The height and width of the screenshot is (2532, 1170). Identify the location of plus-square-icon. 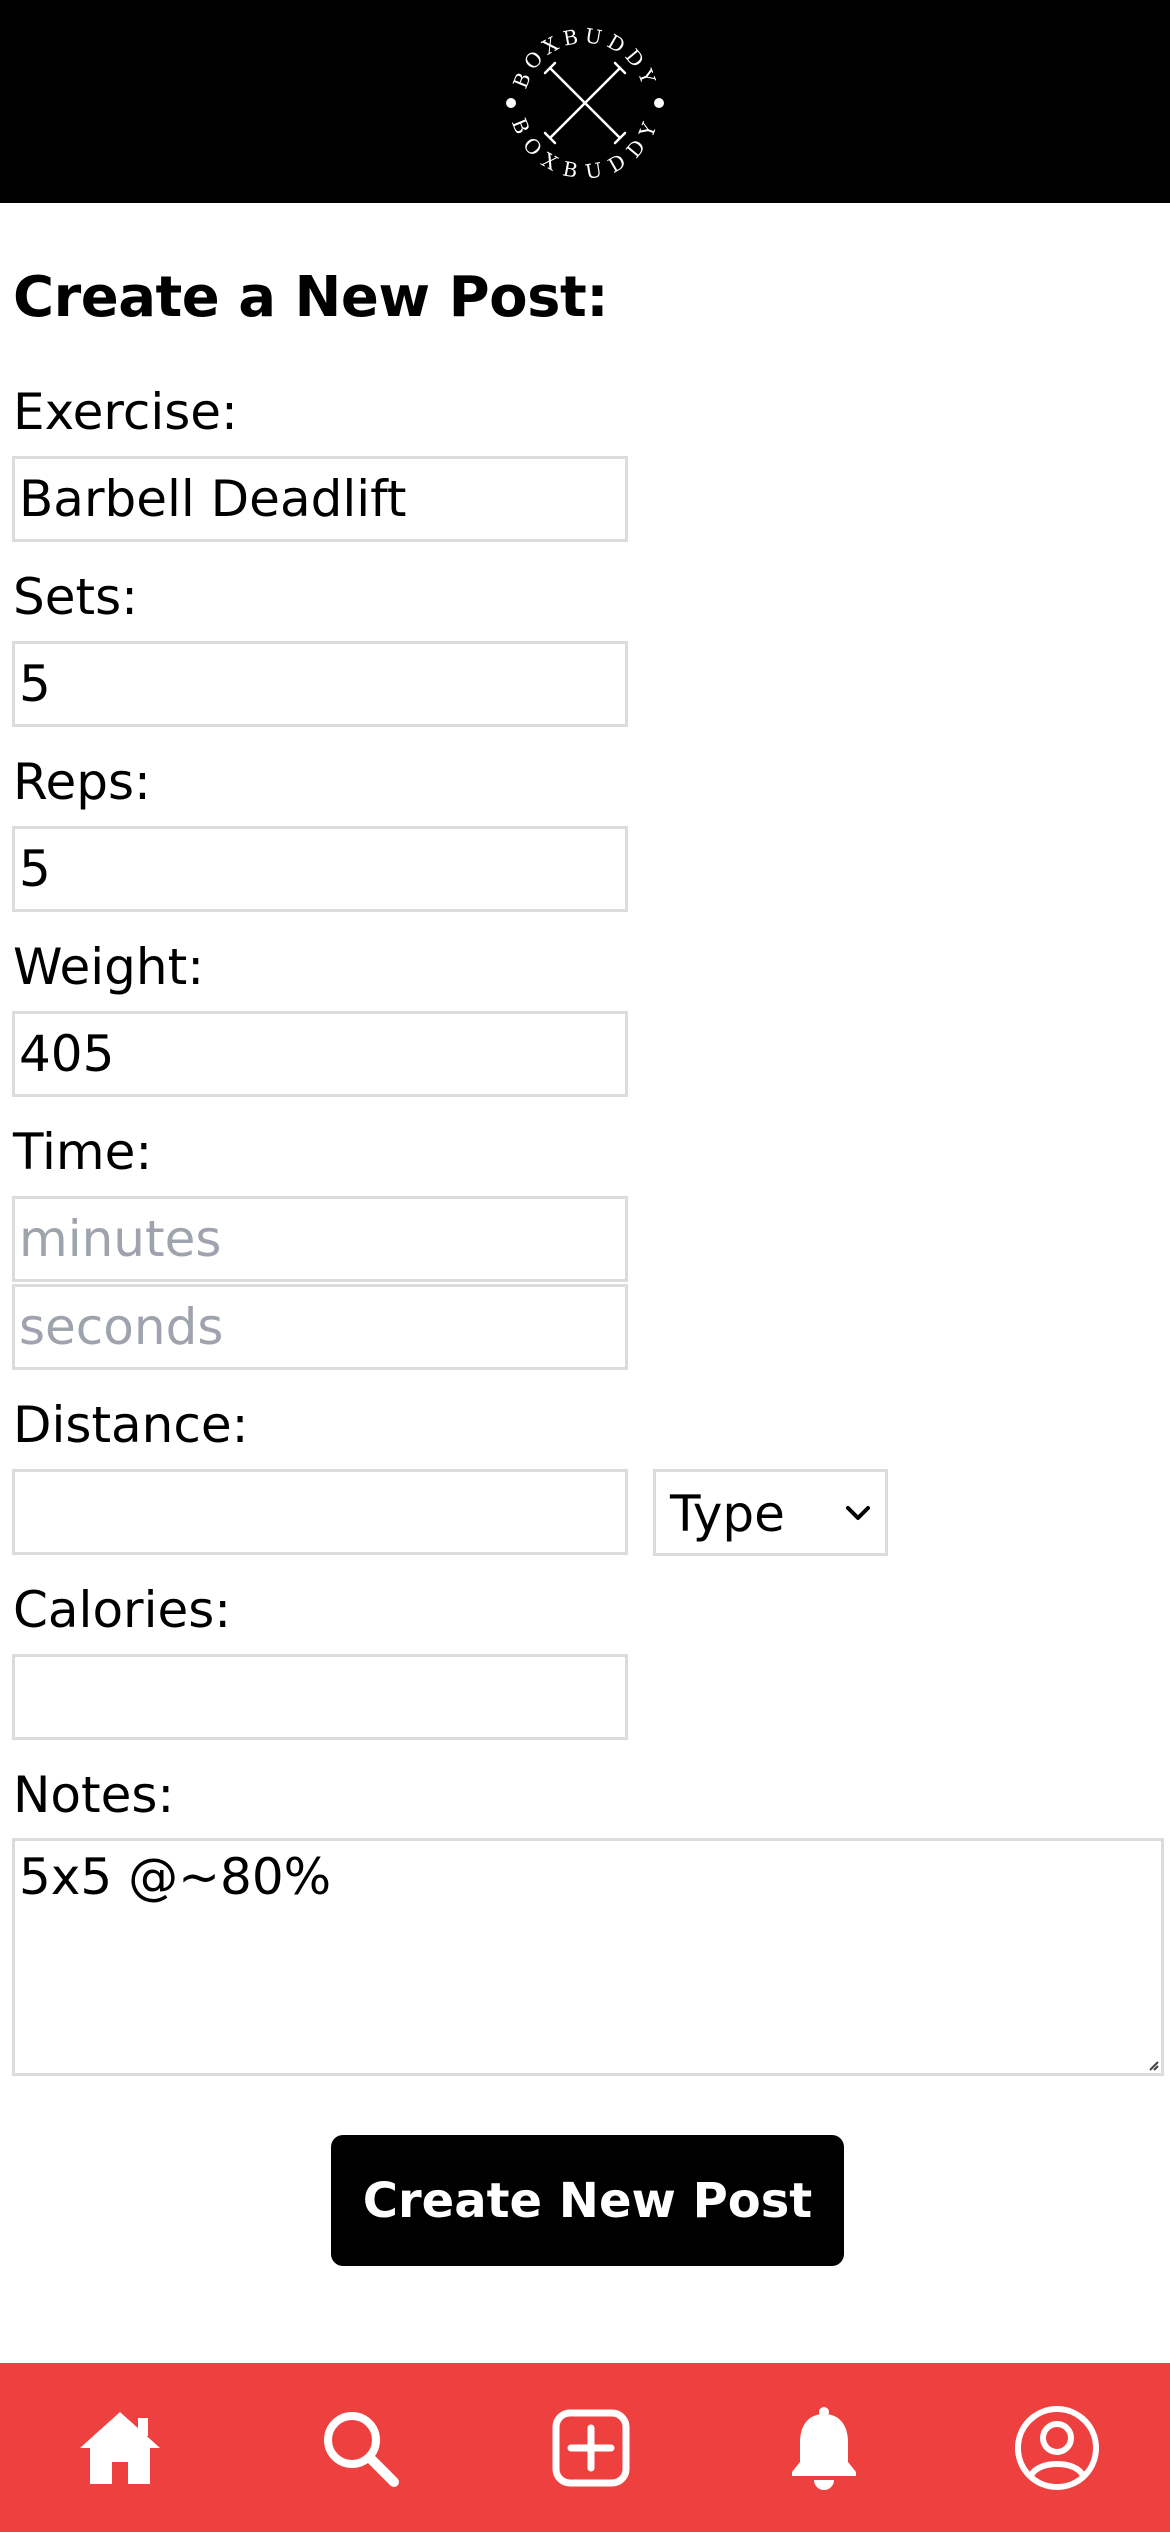
(591, 2447).